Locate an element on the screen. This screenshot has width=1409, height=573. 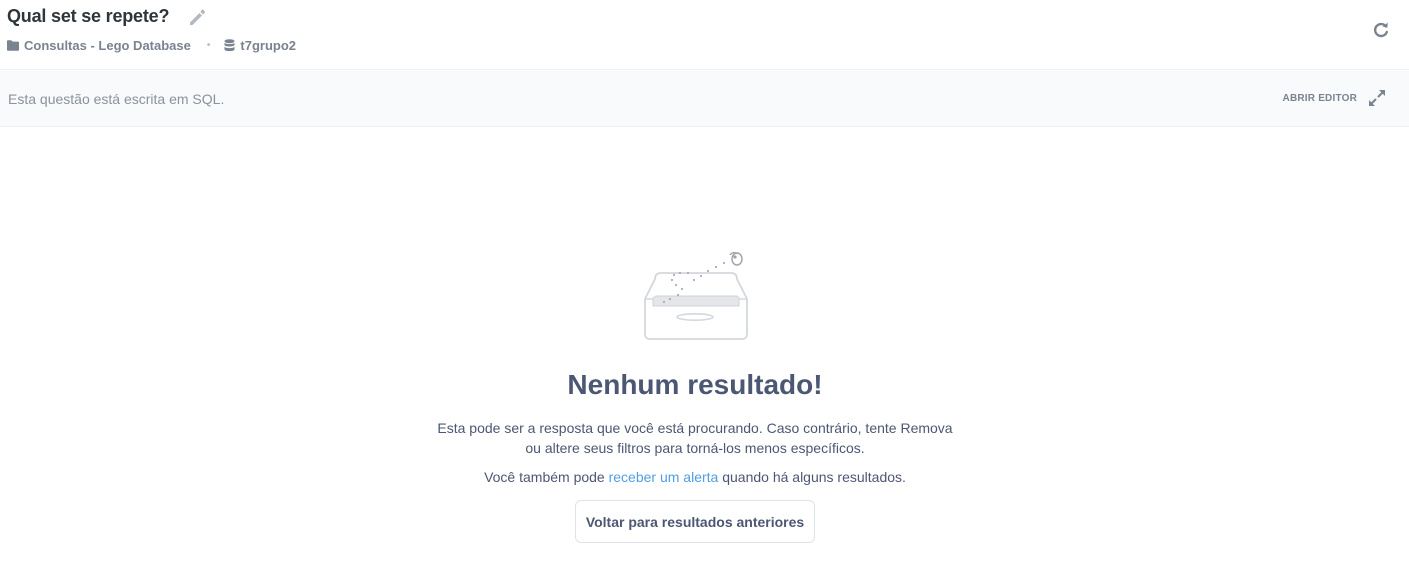
open-editor-button: ABRIR EDITOR is located at coordinates (1335, 98).